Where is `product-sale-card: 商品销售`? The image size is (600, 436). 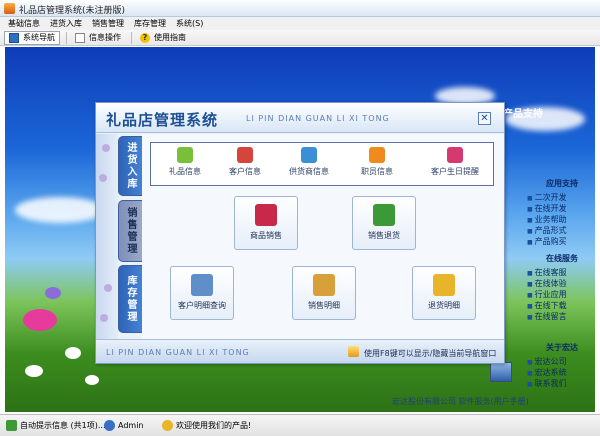
product-sale-card: 商品销售 is located at coordinates (266, 223).